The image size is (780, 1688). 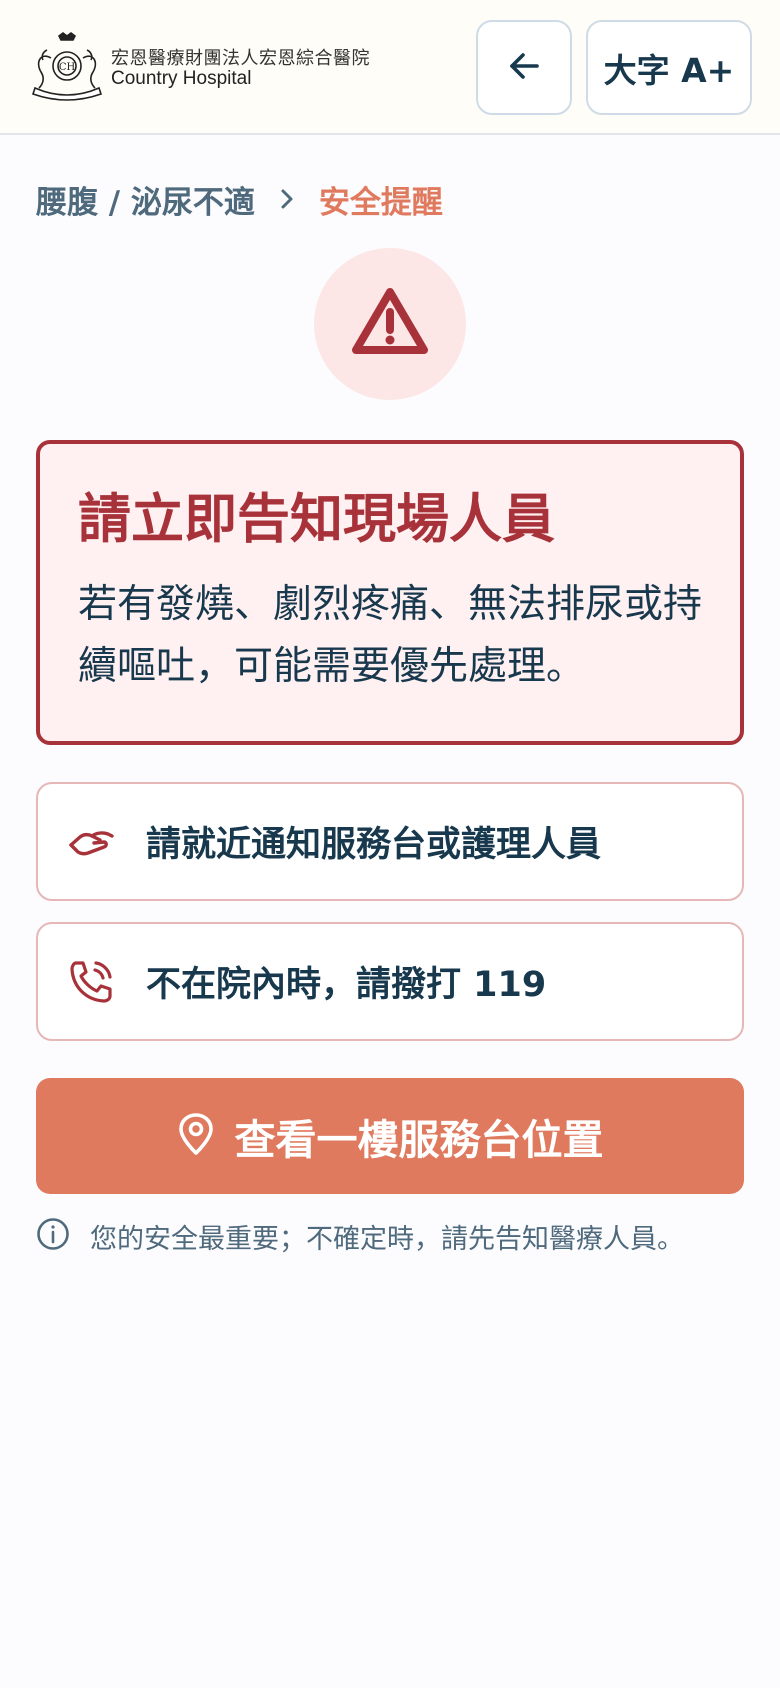 I want to click on info-icon, so click(x=53, y=1236).